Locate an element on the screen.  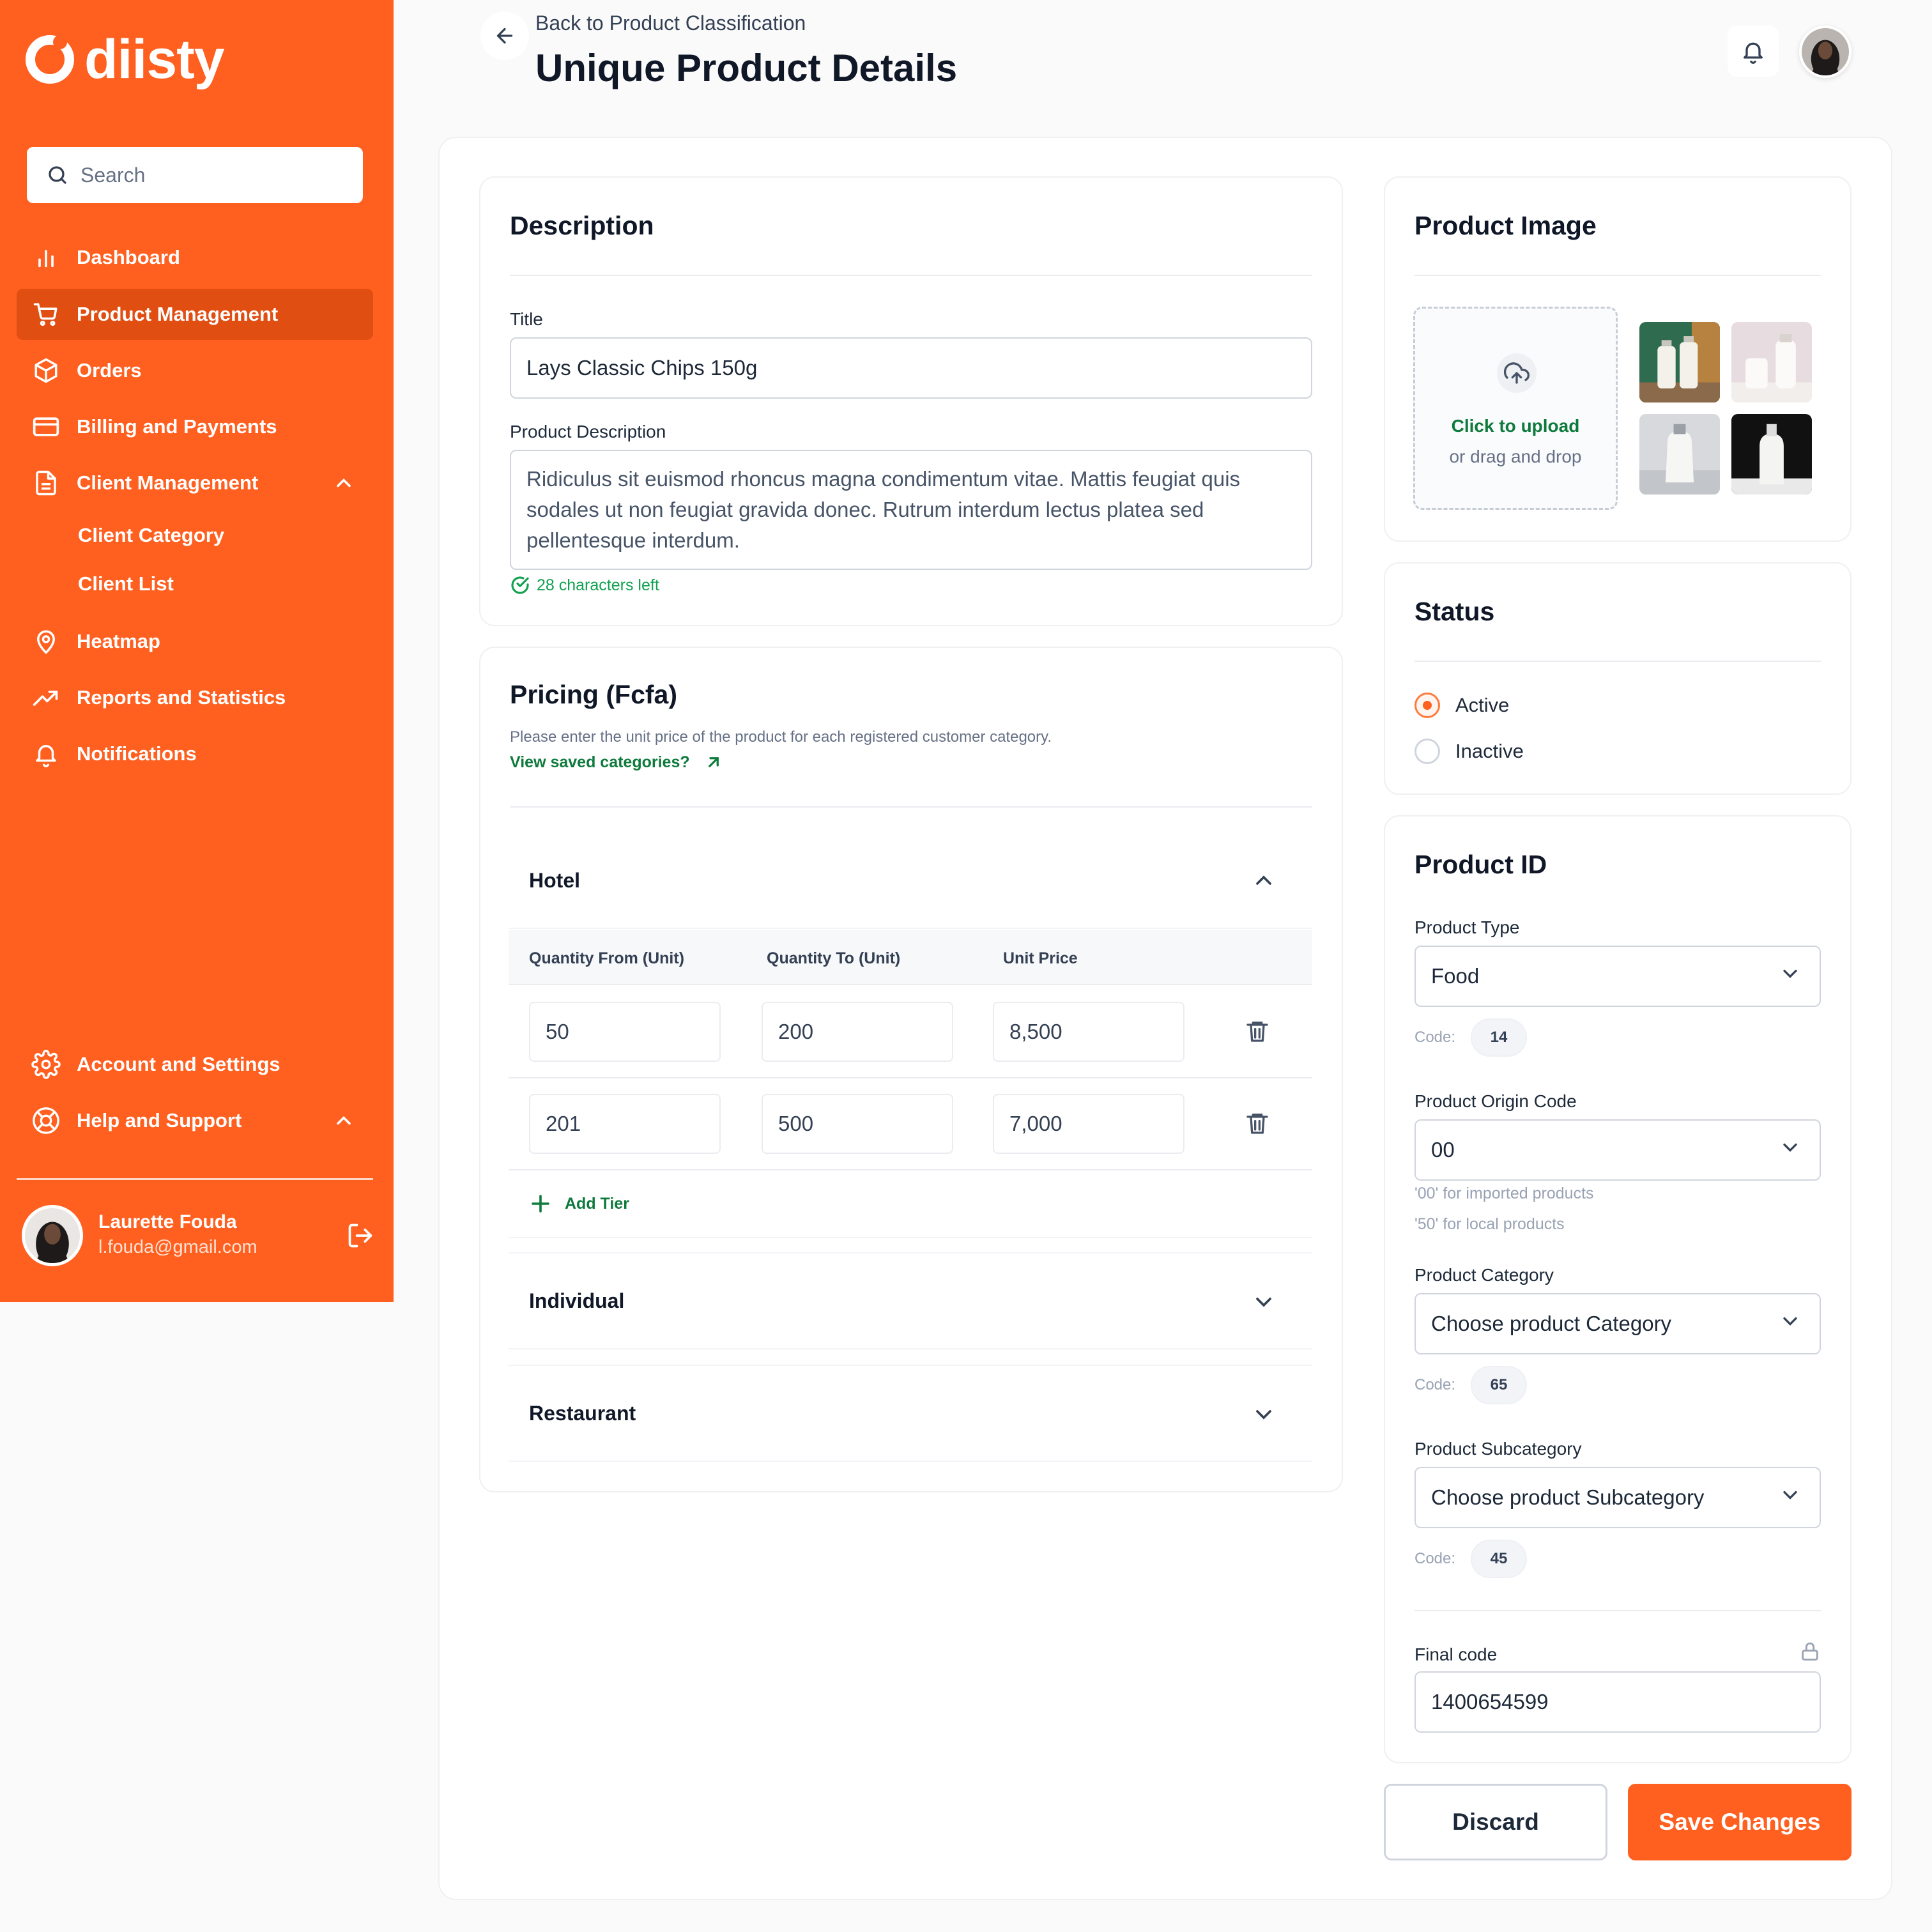
brand-logo: diisty is located at coordinates (125, 59).